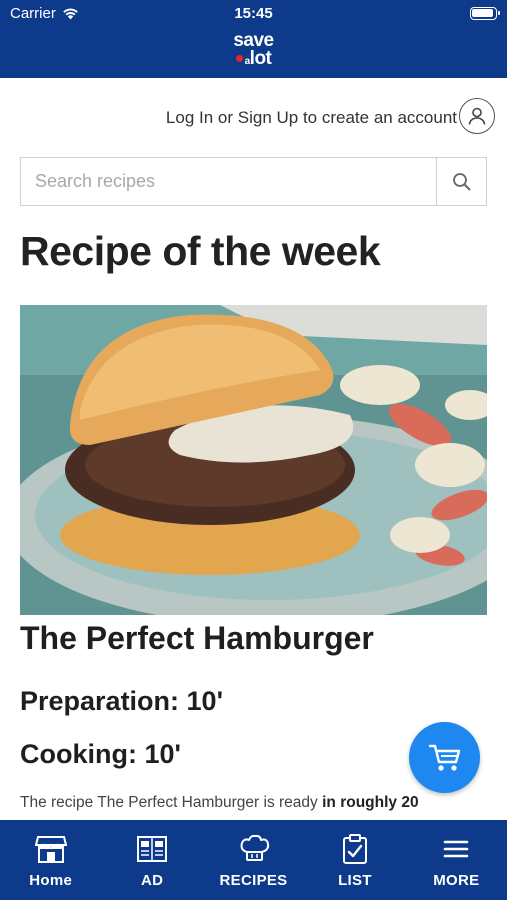 Image resolution: width=507 pixels, height=900 pixels. What do you see at coordinates (254, 849) in the screenshot?
I see `chef-hat-icon` at bounding box center [254, 849].